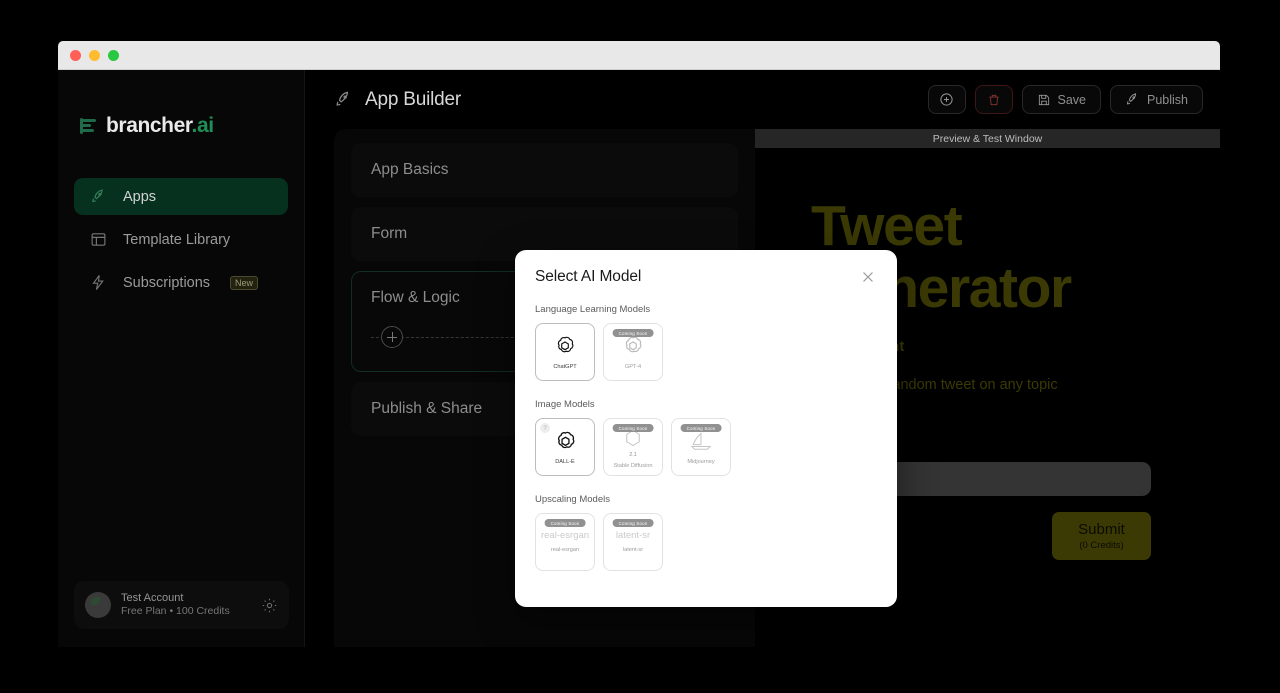  I want to click on avatar, so click(98, 605).